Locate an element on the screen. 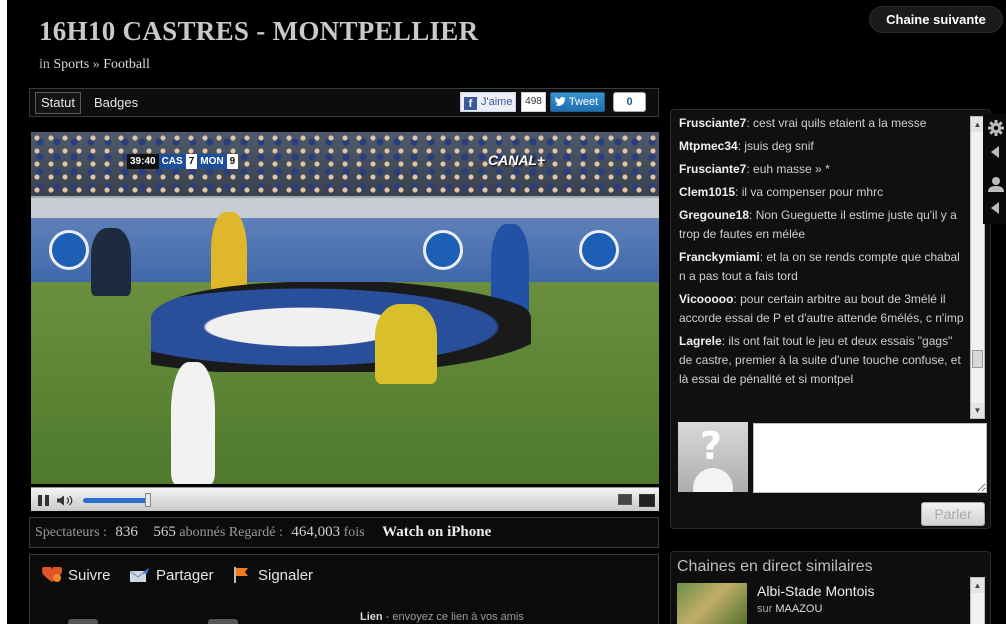 The image size is (1006, 624). chat-message: Clem1015: il va compenser pour mhrc is located at coordinates (823, 192).